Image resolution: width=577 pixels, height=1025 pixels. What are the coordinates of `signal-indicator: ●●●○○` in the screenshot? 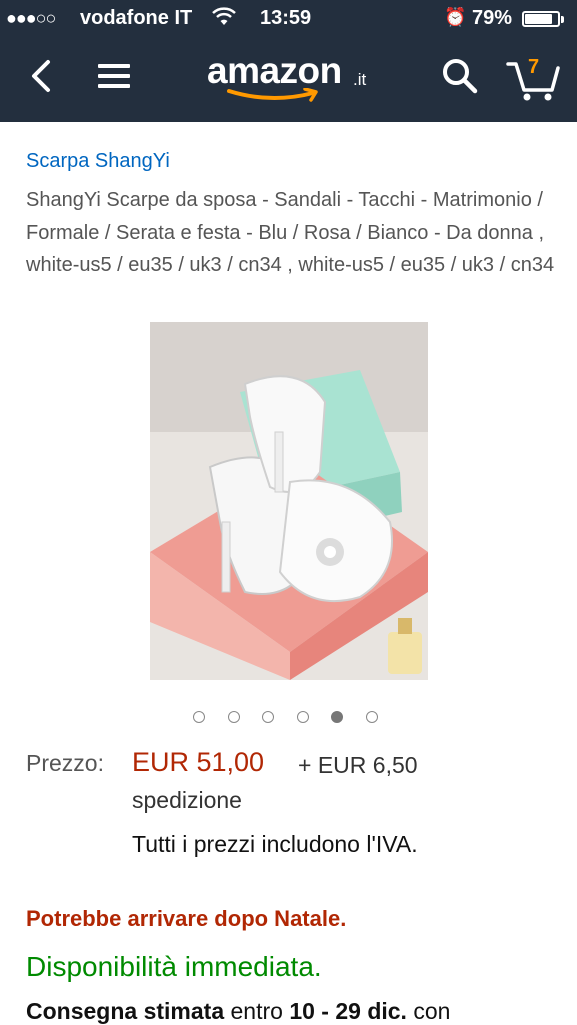 It's located at (31, 18).